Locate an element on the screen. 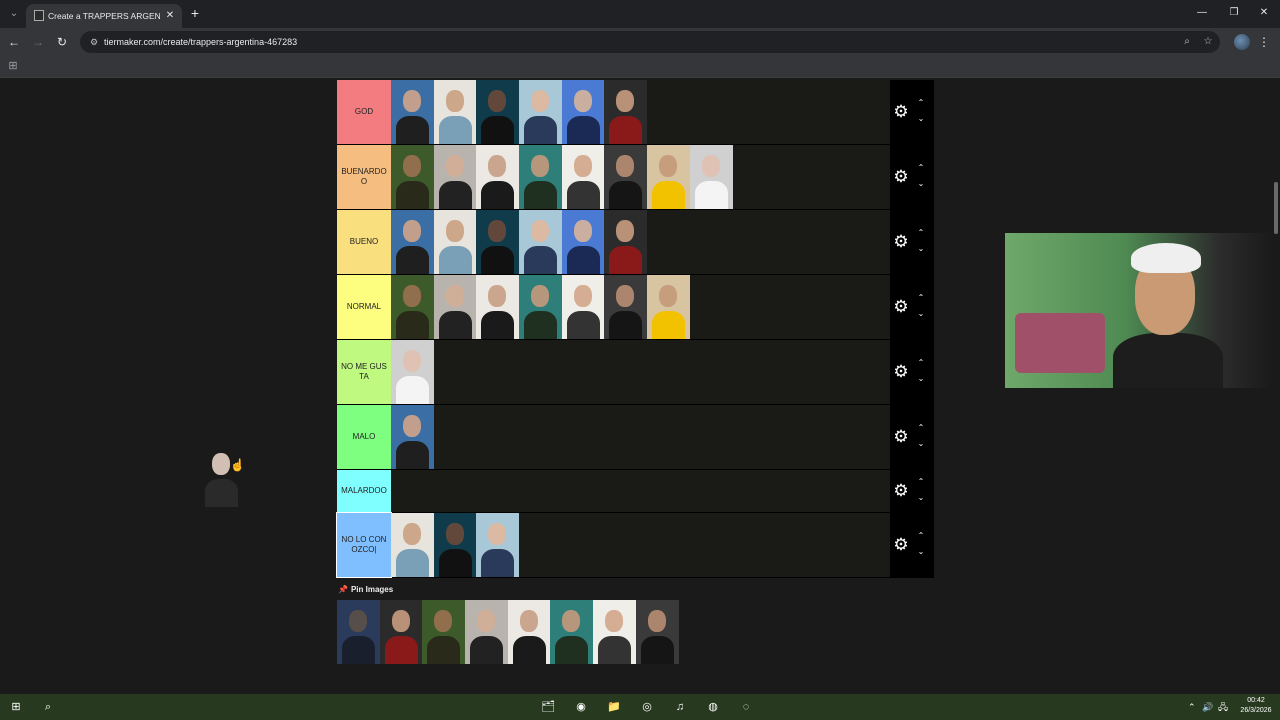 Image resolution: width=1280 pixels, height=720 pixels. zoom-icon: ⌕ is located at coordinates (1187, 42).